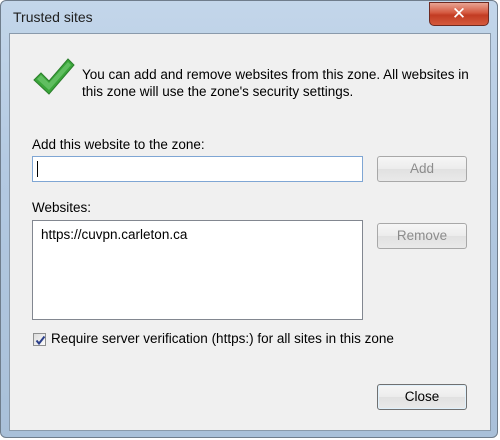 This screenshot has width=500, height=440. I want to click on websites-label: Websites:, so click(62, 207).